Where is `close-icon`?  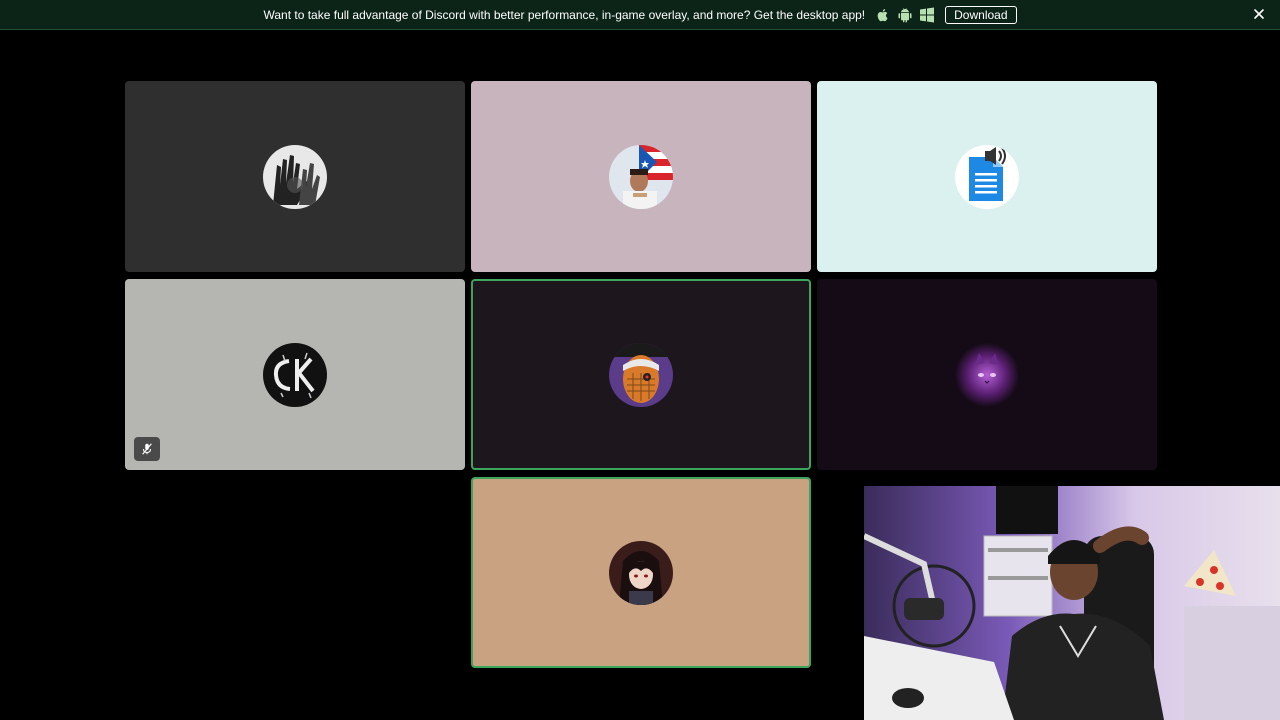
close-icon is located at coordinates (1259, 14).